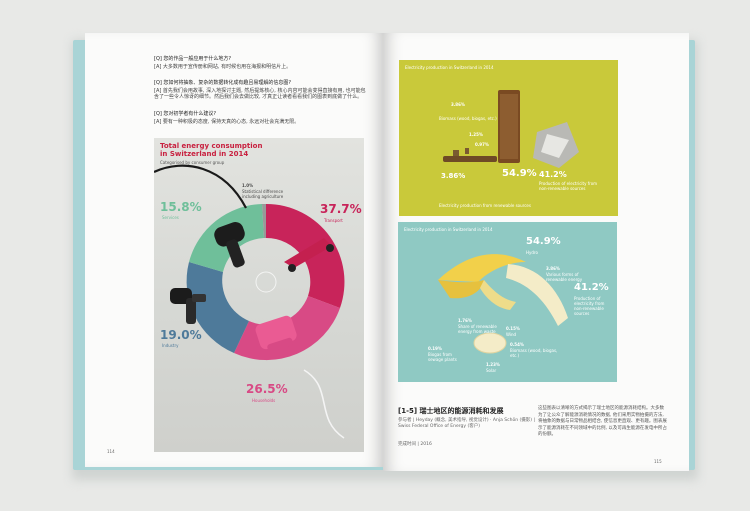  I want to click on teal-stat-biogas-pct: 0.19%, so click(435, 348).